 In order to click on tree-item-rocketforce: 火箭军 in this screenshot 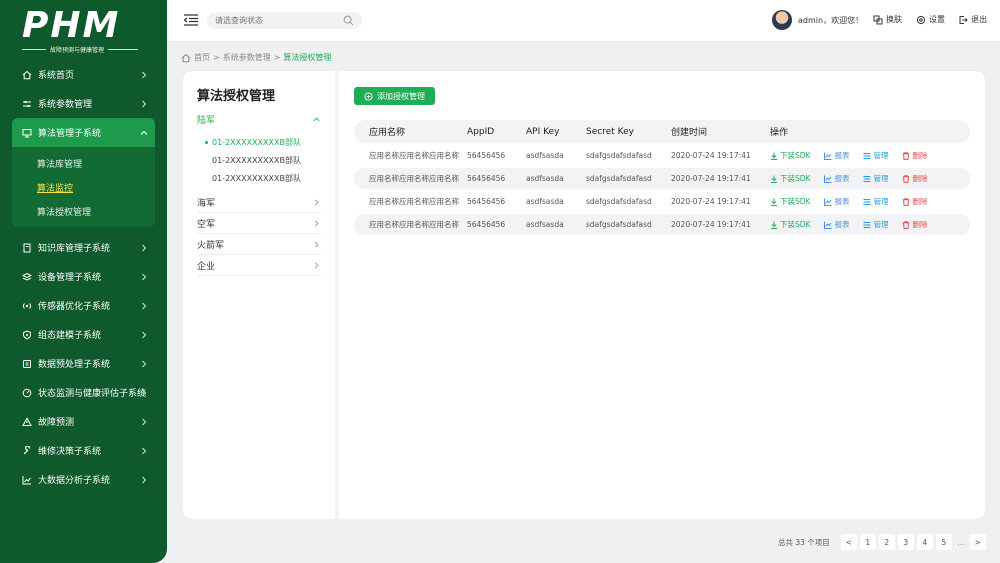, I will do `click(259, 244)`.